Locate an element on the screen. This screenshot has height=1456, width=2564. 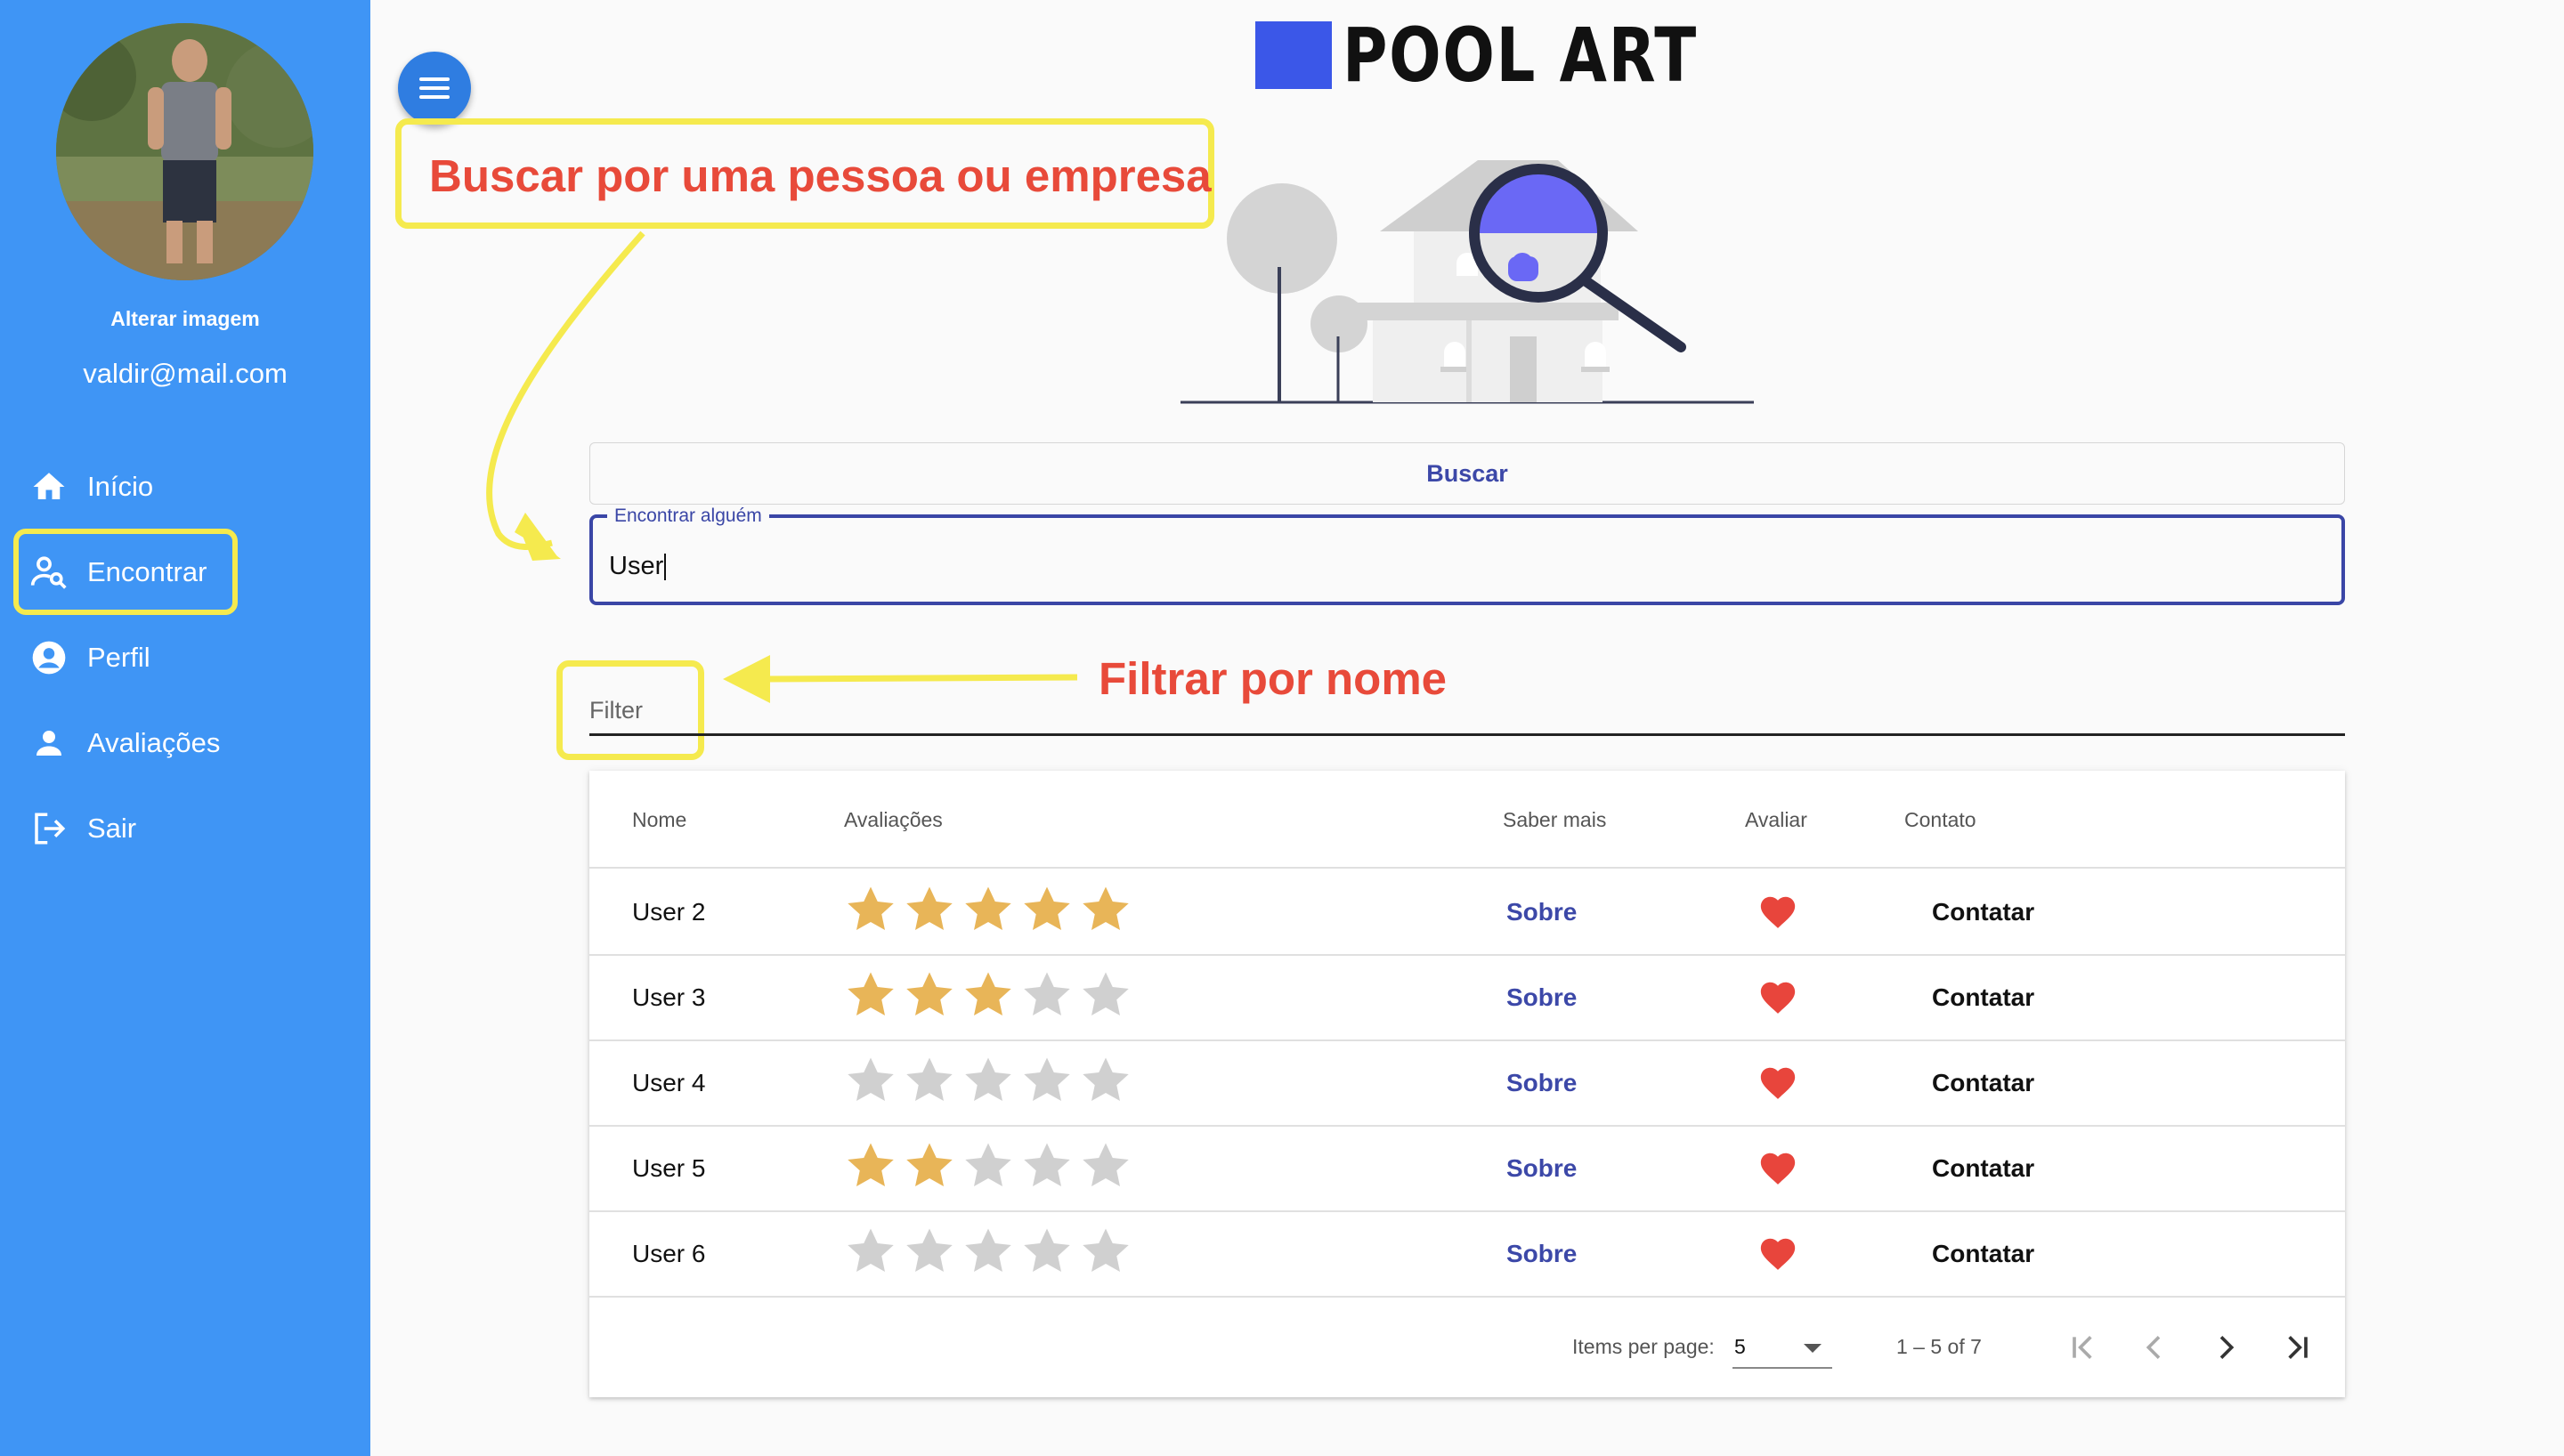
page-size-select: 5 is located at coordinates (1782, 1347).